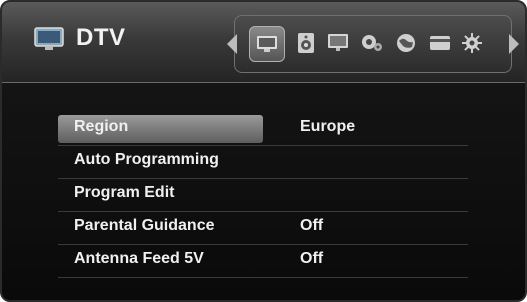 The width and height of the screenshot is (527, 302). What do you see at coordinates (472, 43) in the screenshot?
I see `cog-icon` at bounding box center [472, 43].